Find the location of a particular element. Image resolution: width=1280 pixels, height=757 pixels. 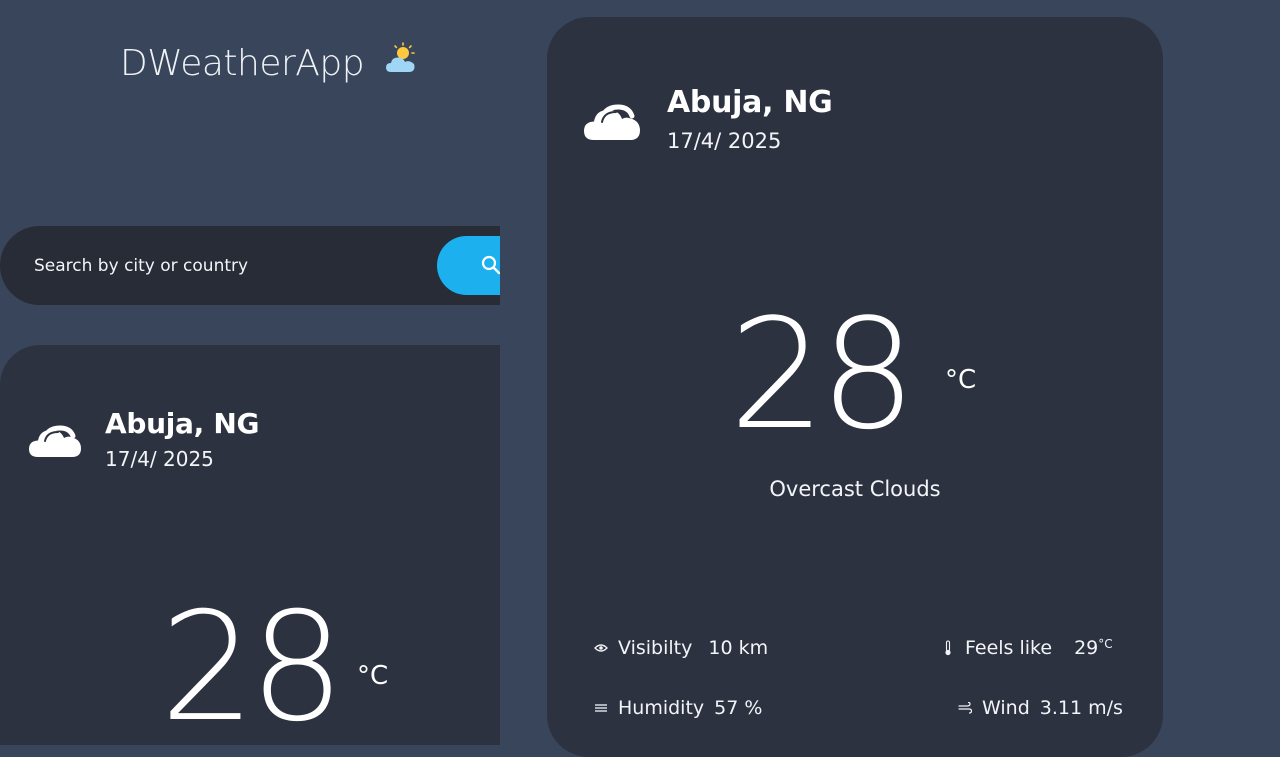

feels-like-label: Feels like is located at coordinates (1009, 648).